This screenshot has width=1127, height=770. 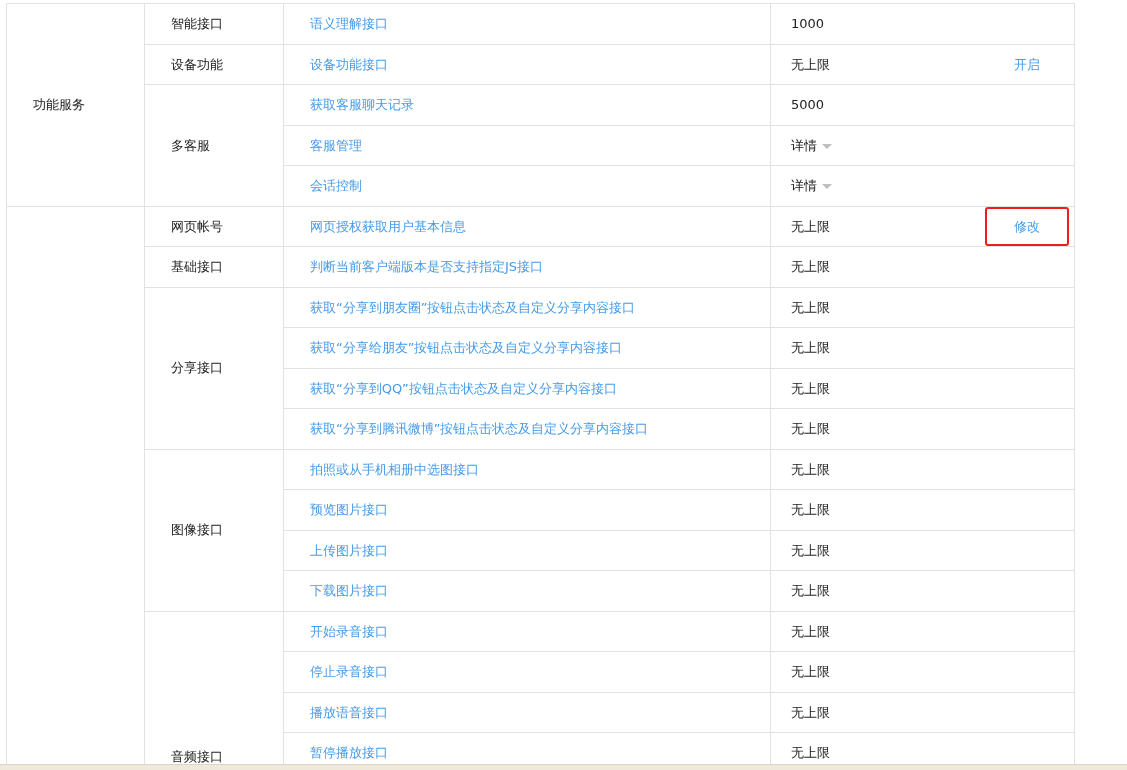 I want to click on api-link: 设备功能接口, so click(x=349, y=64).